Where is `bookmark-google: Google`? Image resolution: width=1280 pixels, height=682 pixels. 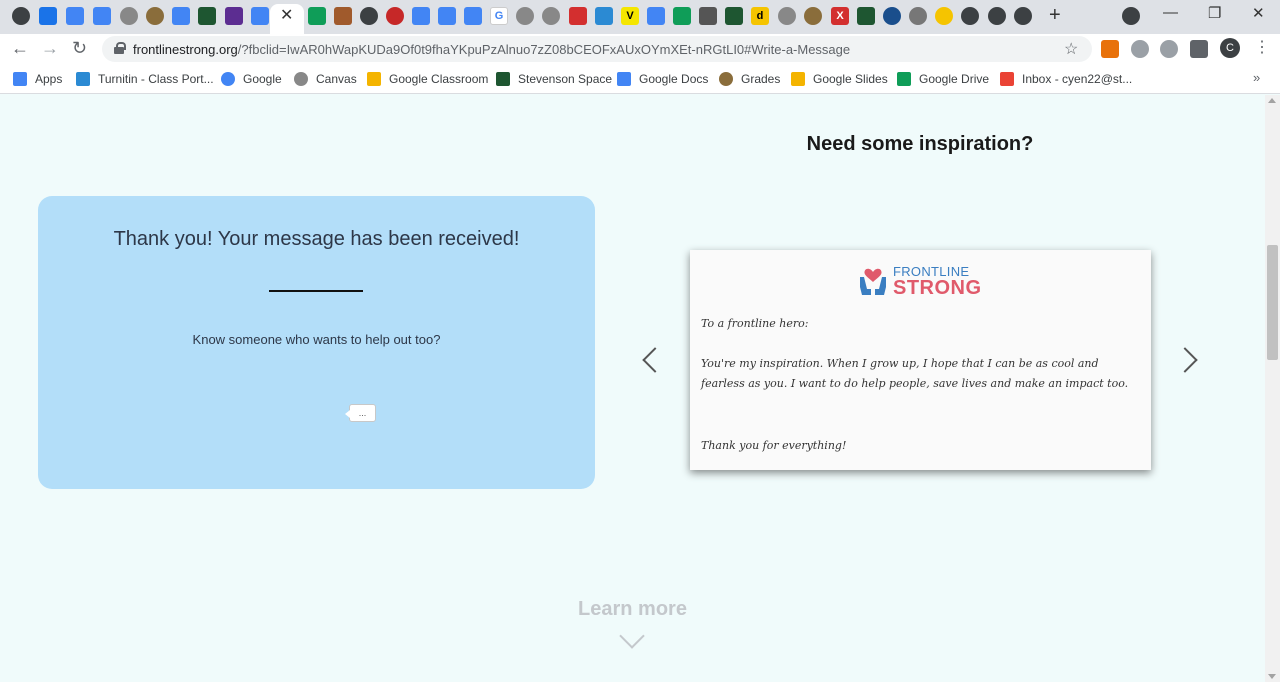
bookmark-google: Google is located at coordinates (251, 79).